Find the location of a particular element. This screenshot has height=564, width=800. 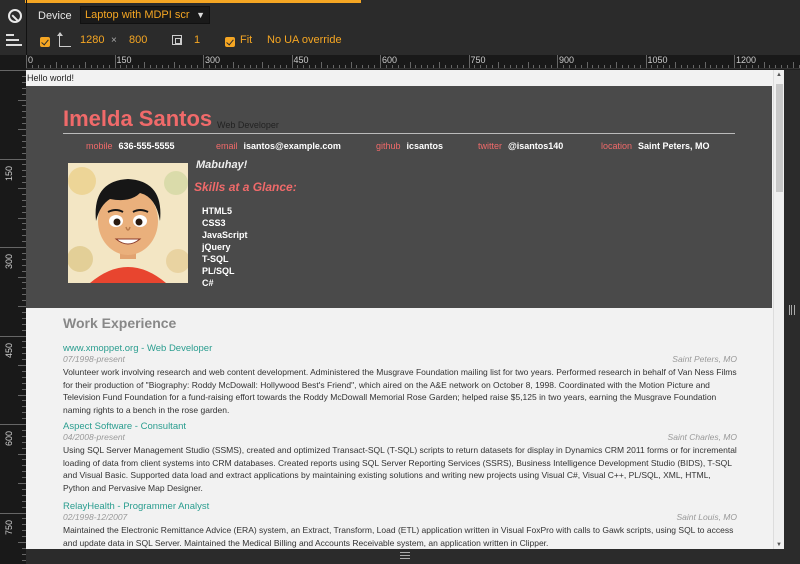

page-scrollbar: ▲ ▼ is located at coordinates (778, 309).